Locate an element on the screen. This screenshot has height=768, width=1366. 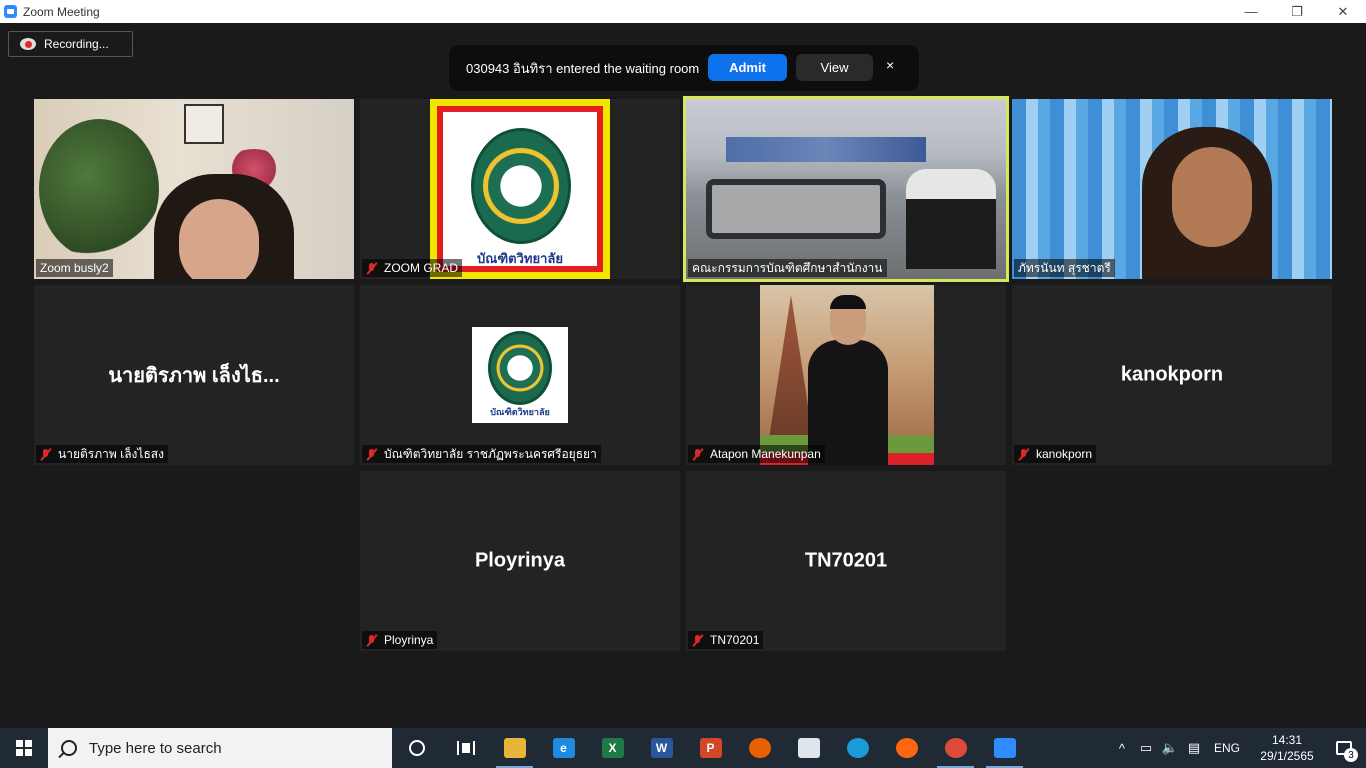
participant-name: ZOOM GRAD is located at coordinates (421, 268).